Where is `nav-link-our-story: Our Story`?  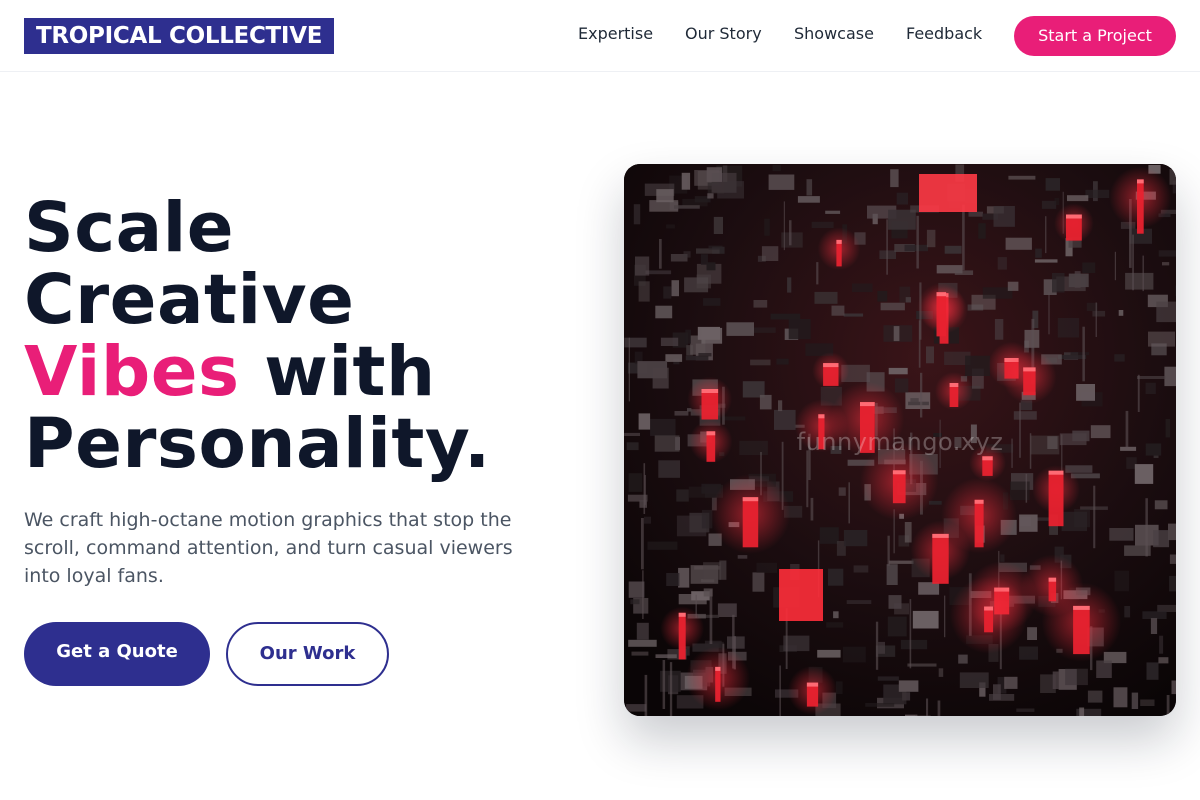
nav-link-our-story: Our Story is located at coordinates (723, 34).